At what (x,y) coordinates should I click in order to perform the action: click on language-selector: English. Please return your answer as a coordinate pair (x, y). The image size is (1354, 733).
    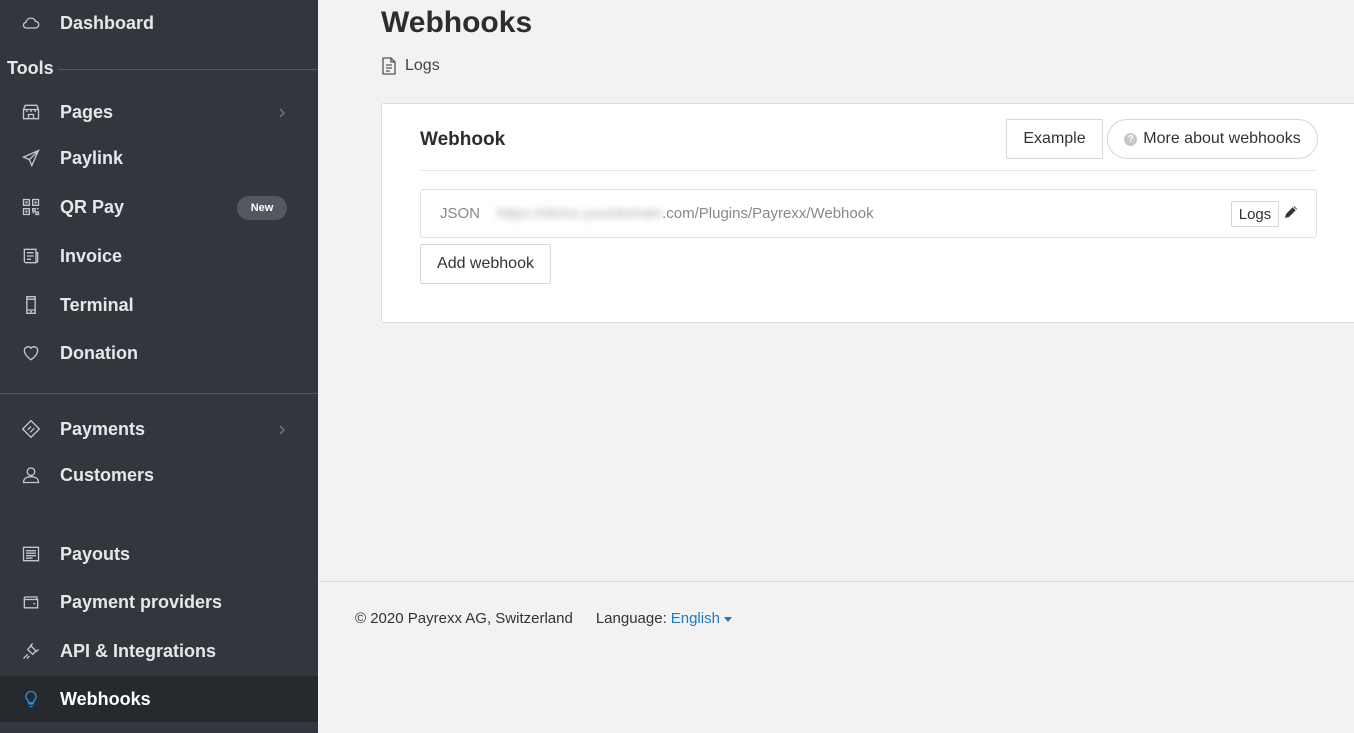
    Looking at the image, I should click on (701, 618).